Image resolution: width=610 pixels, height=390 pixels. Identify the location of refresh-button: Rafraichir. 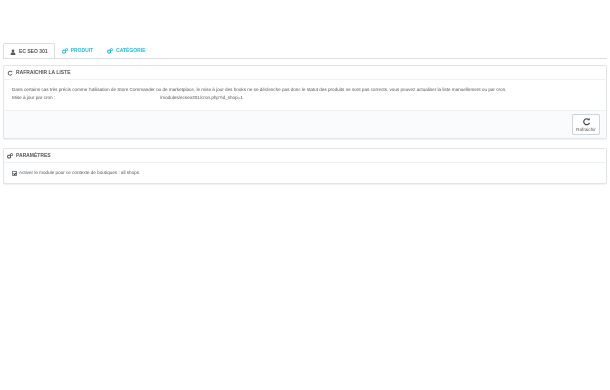
(586, 124).